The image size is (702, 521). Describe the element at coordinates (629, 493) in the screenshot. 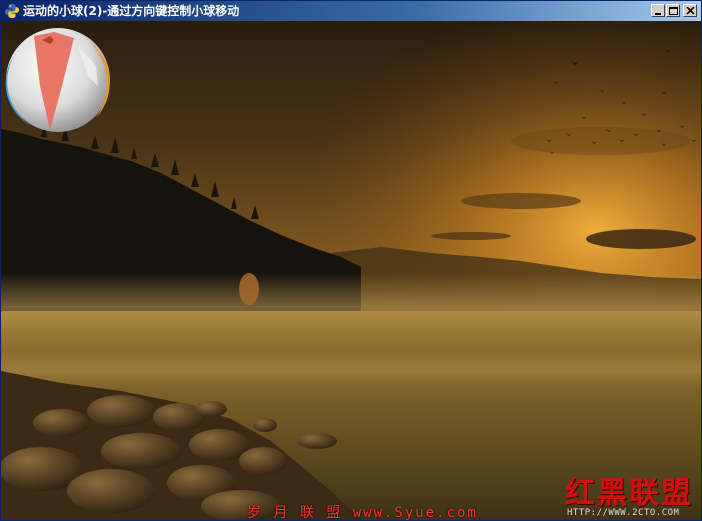

I see `logo-watermark: 红黑联盟` at that location.